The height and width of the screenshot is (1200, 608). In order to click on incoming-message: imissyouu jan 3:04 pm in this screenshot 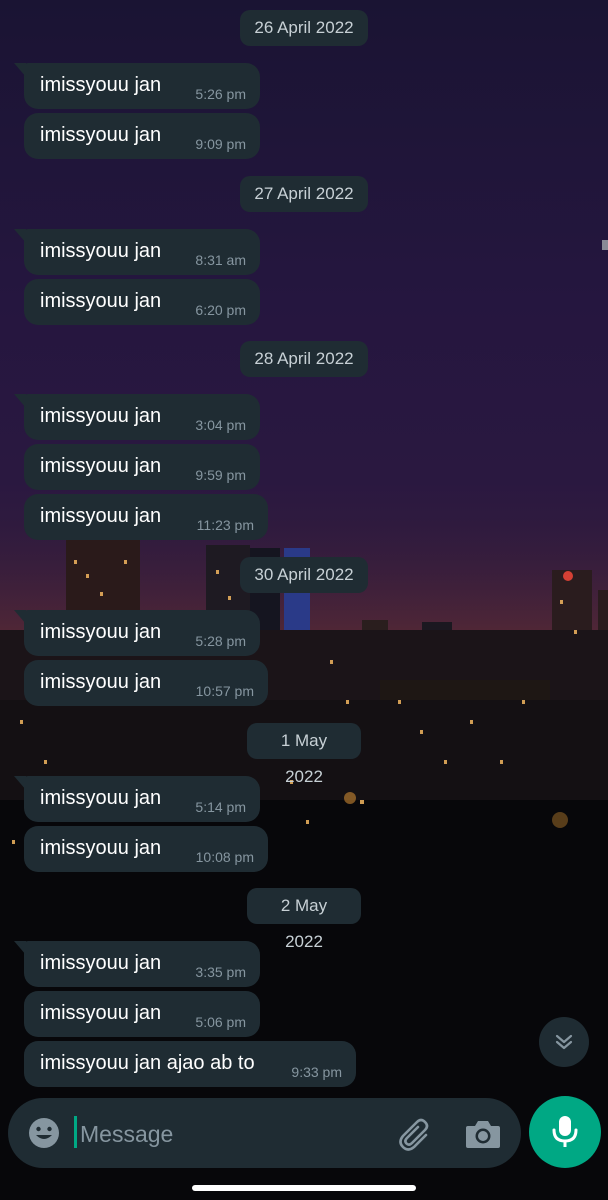, I will do `click(137, 417)`.